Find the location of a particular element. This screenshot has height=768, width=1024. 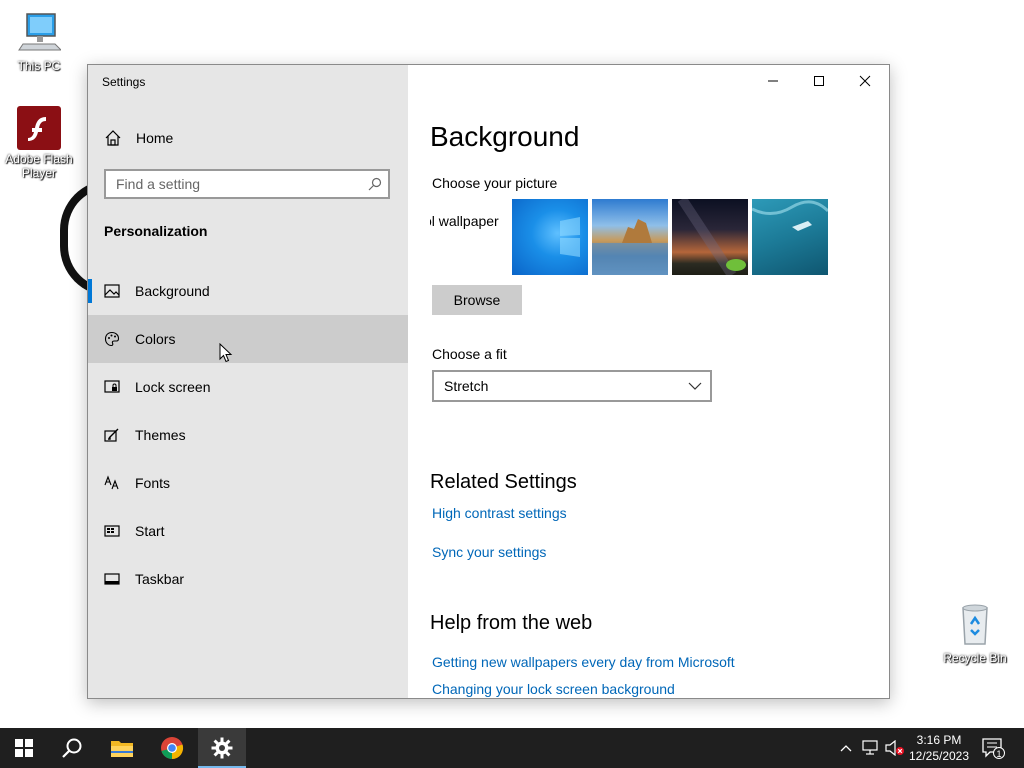

help-web-title: Help from the web is located at coordinates (511, 623).